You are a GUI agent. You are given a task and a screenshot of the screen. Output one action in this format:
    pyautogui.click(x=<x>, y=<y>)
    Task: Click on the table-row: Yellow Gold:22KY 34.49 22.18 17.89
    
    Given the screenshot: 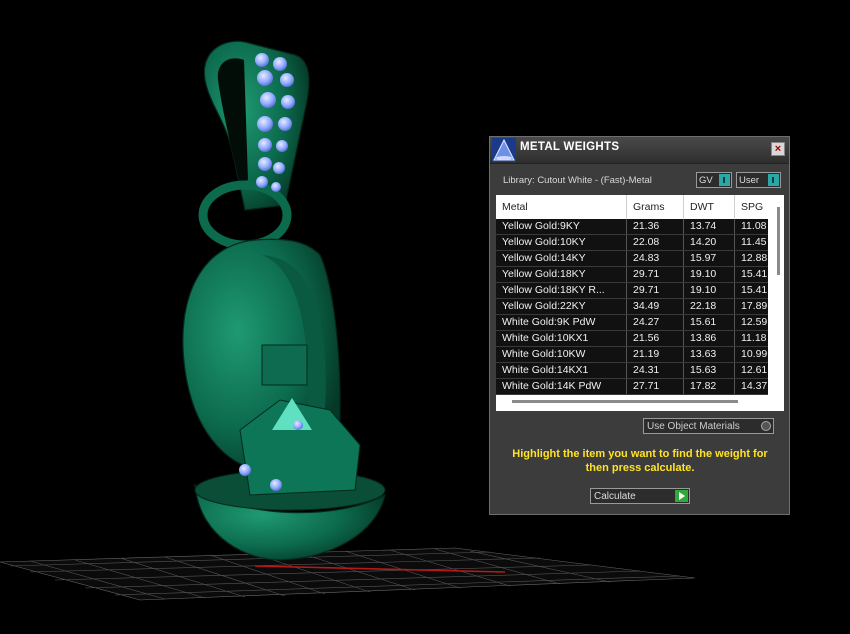 What is the action you would take?
    pyautogui.click(x=632, y=307)
    